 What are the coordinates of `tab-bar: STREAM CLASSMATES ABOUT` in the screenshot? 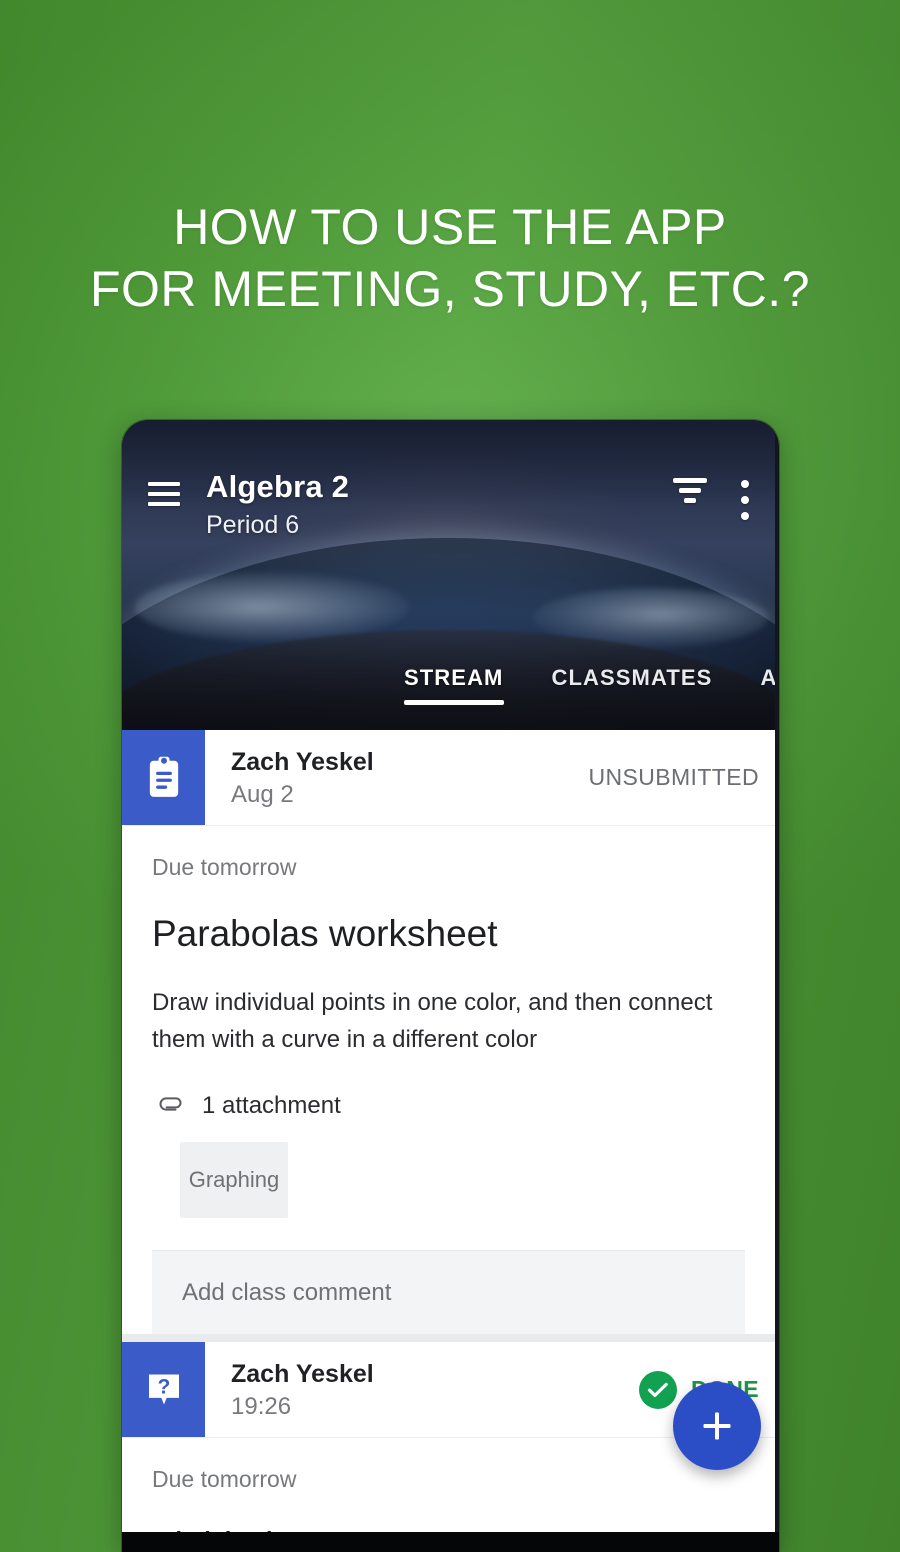 It's located at (448, 689).